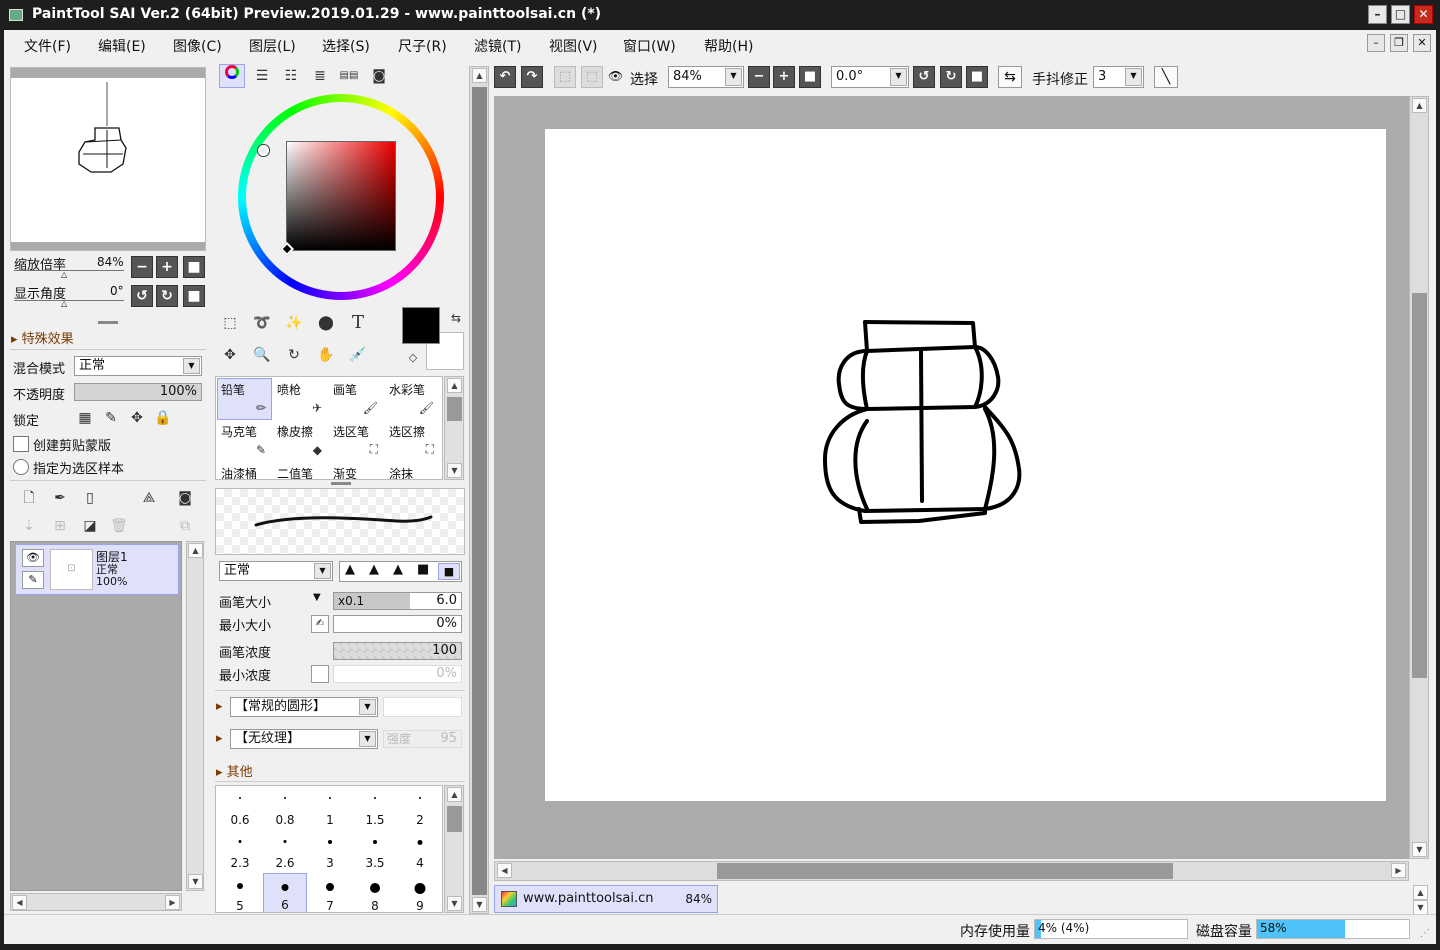 The image size is (1440, 950). I want to click on menu-ruler: 尺子(R), so click(422, 46).